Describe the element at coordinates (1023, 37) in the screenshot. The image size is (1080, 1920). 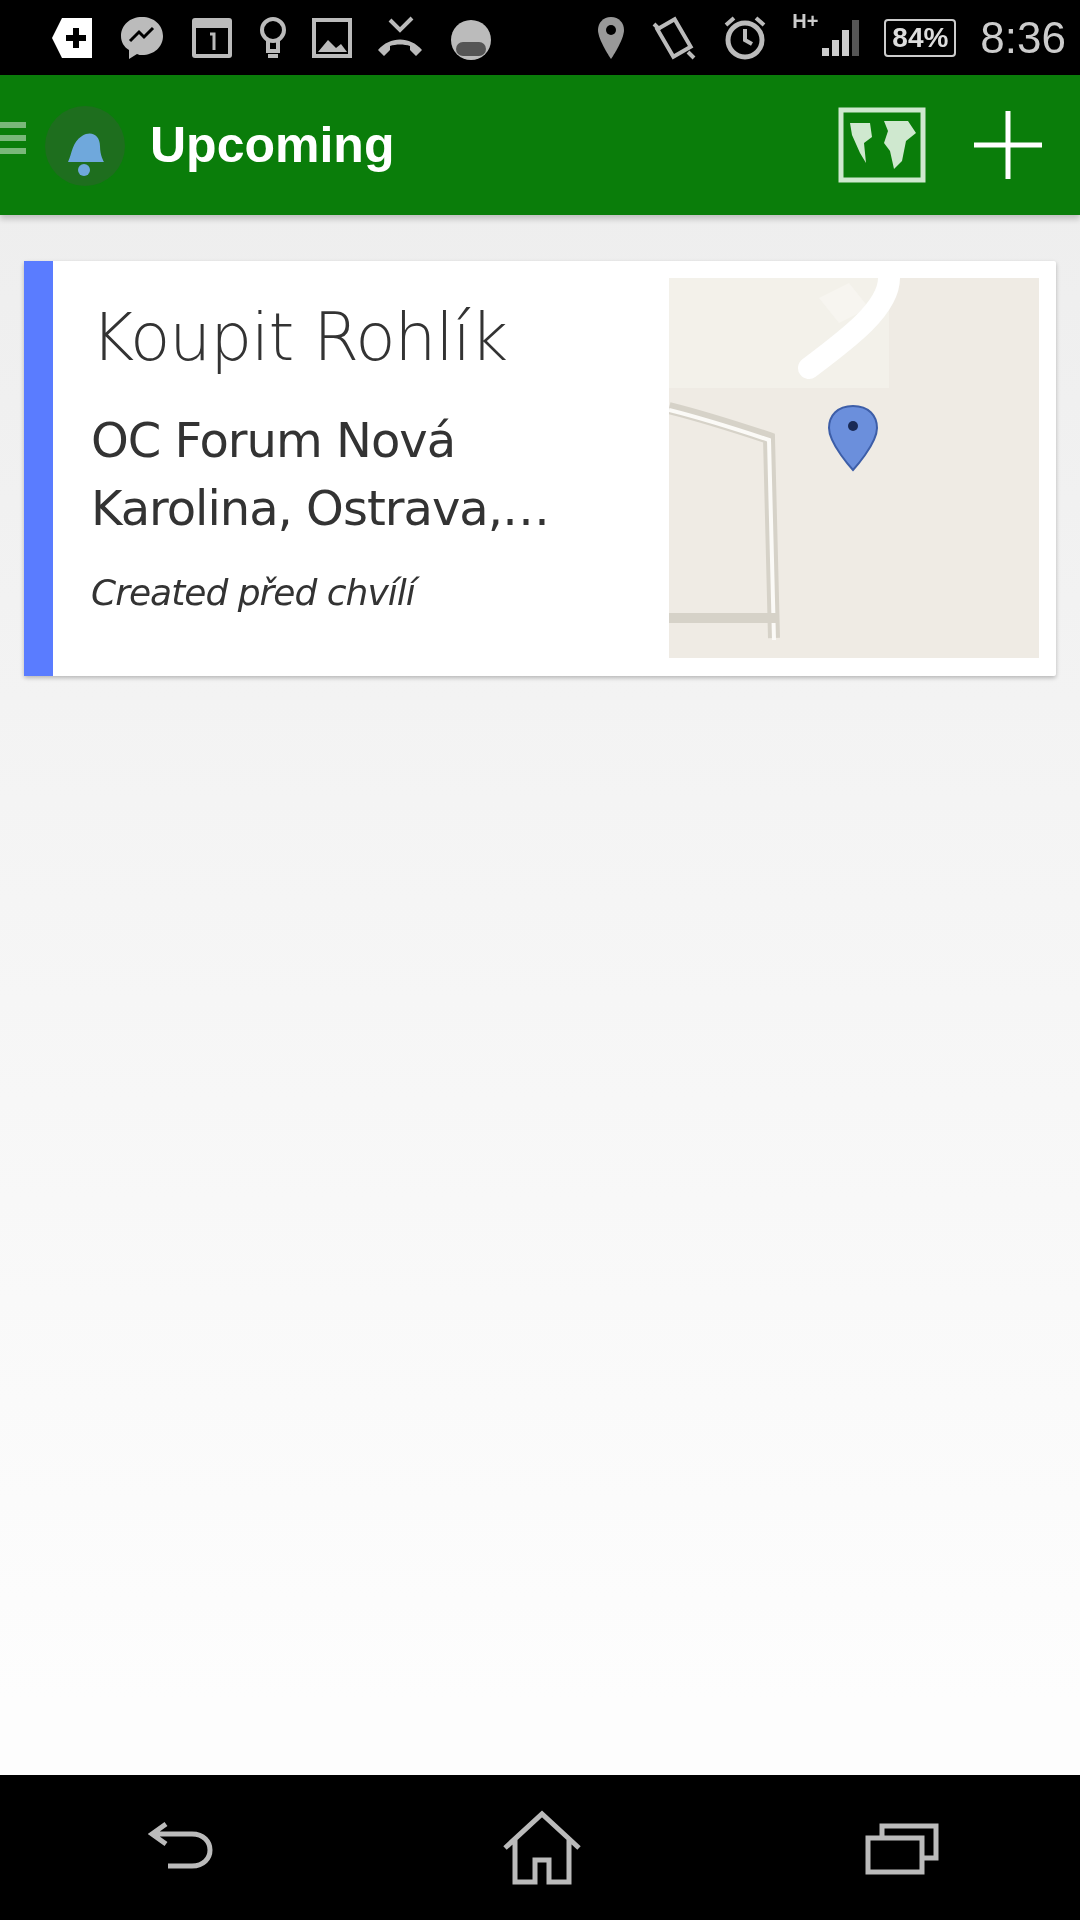
I see `clock-time: 8:36` at that location.